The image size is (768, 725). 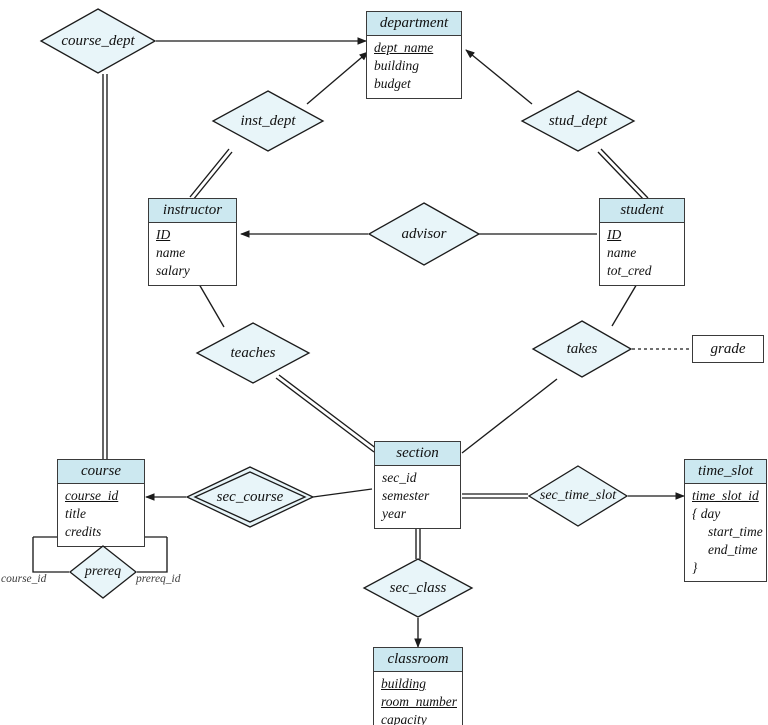 I want to click on attribute-instructor-id: ID, so click(x=163, y=235).